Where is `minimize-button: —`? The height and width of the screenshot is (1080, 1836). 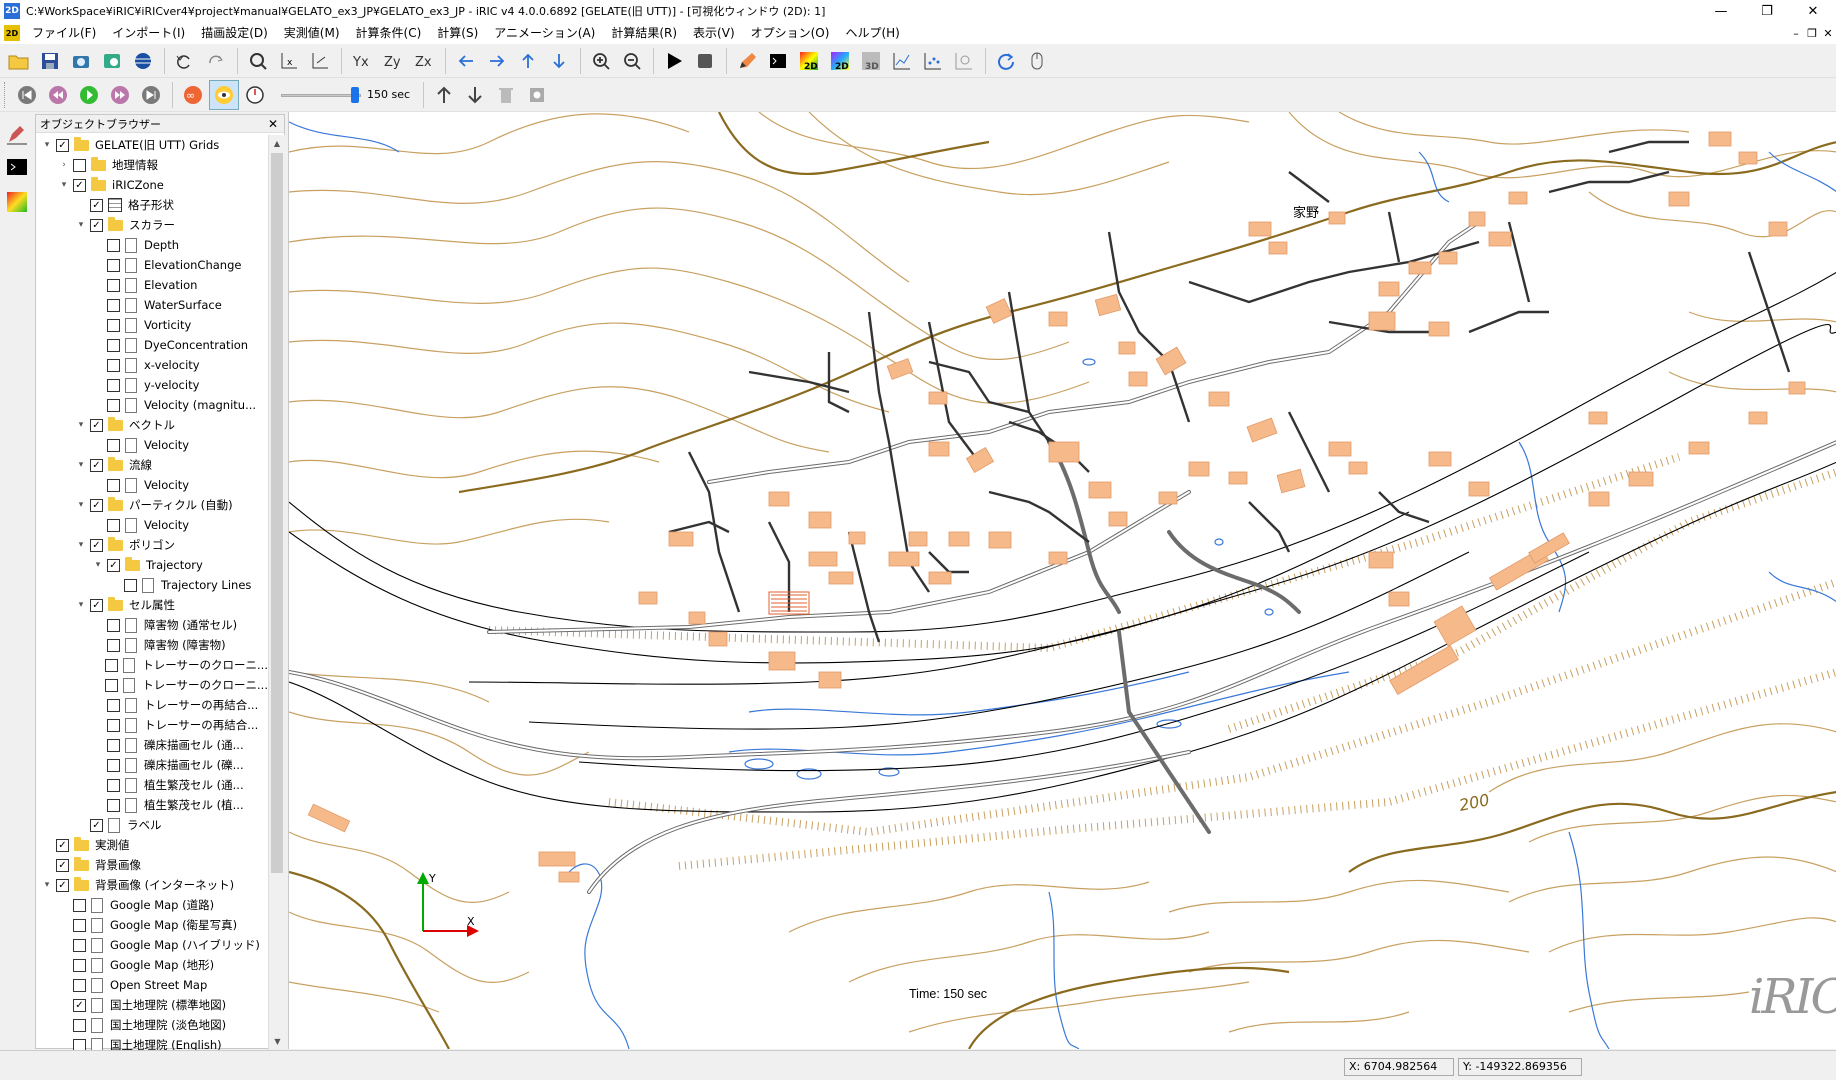
minimize-button: — is located at coordinates (1721, 11).